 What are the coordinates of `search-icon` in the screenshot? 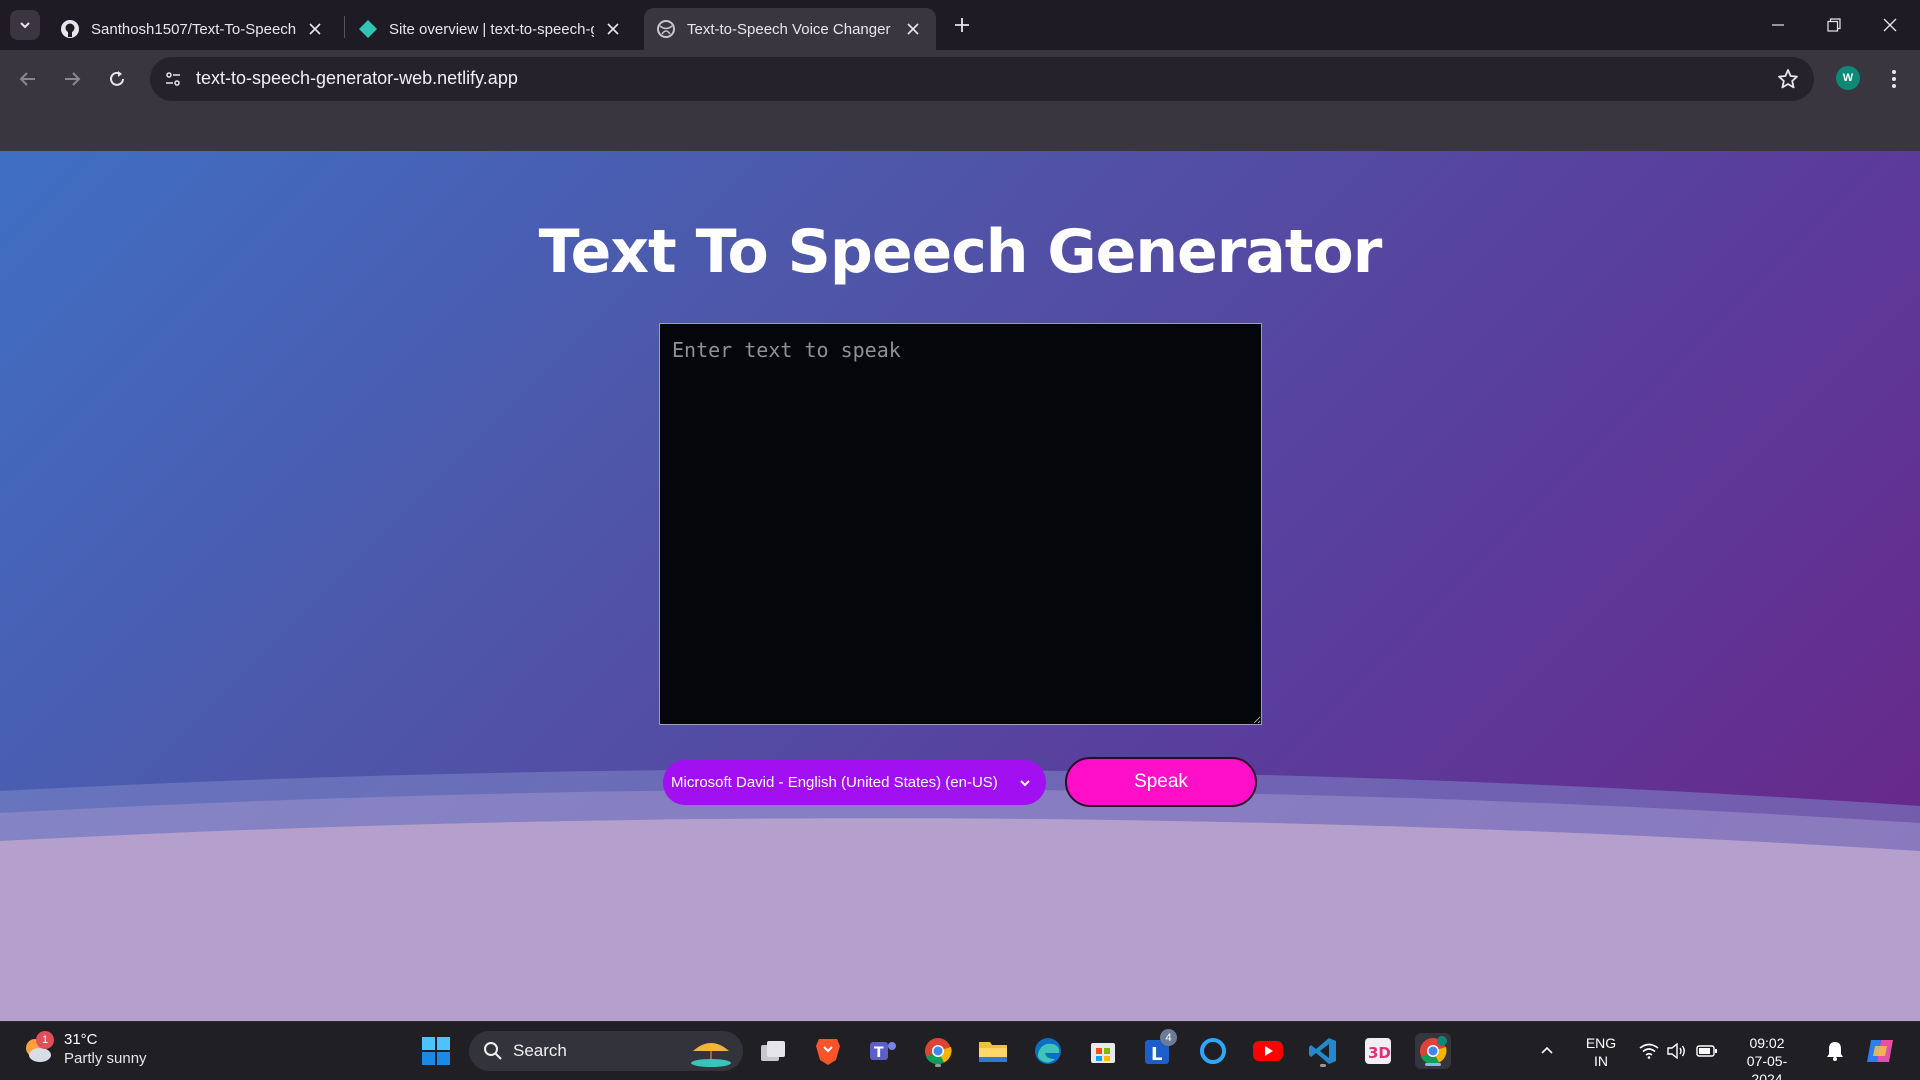 It's located at (493, 1051).